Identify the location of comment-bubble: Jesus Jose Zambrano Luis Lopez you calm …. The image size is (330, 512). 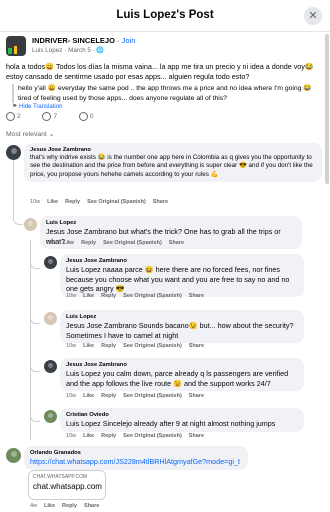
(182, 374).